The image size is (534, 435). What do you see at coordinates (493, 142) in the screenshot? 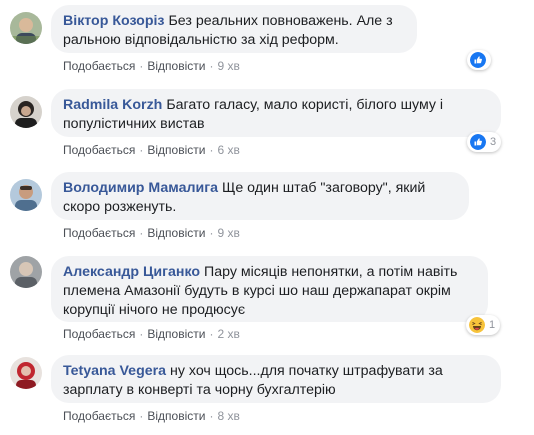
I see `reaction-count: 3` at bounding box center [493, 142].